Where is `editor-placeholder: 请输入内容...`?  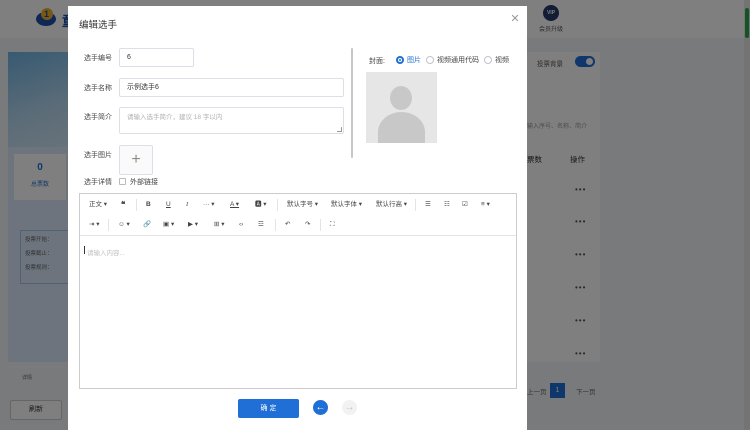 editor-placeholder: 请输入内容... is located at coordinates (106, 253).